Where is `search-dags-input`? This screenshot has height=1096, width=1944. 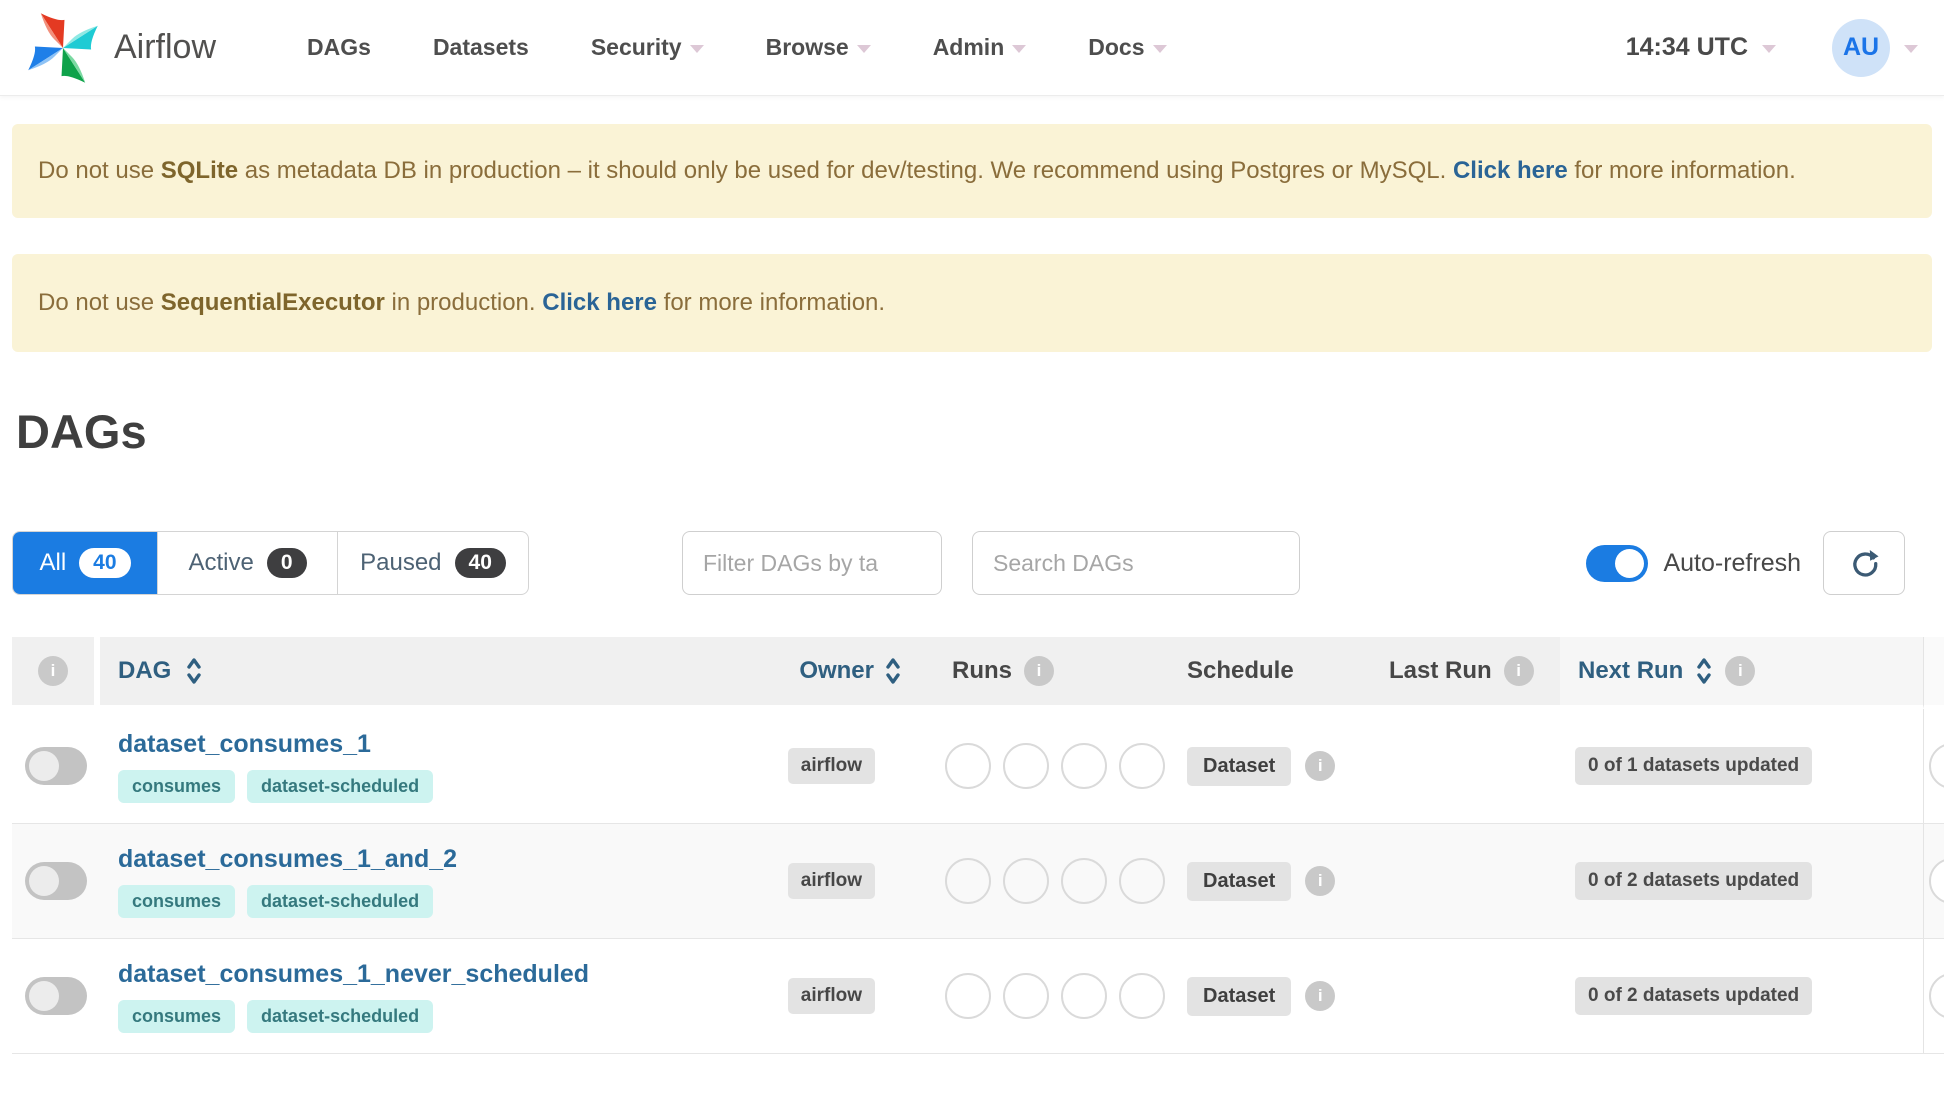 search-dags-input is located at coordinates (1136, 563).